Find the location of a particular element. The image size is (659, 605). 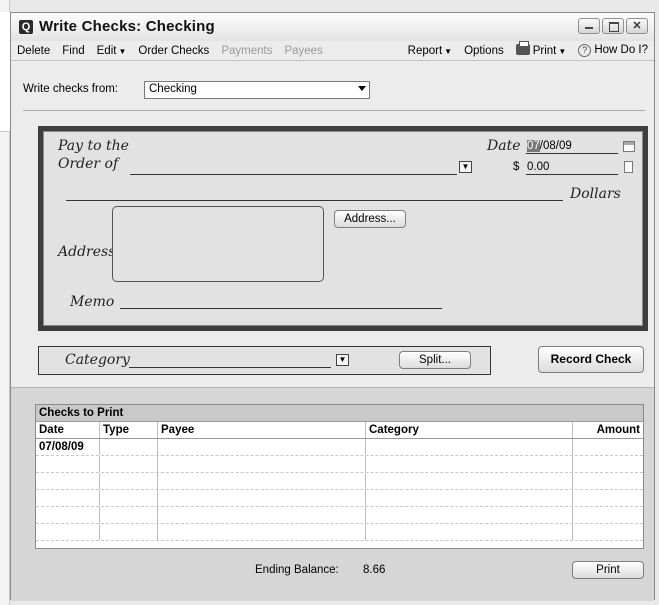

payee-input is located at coordinates (293, 174).